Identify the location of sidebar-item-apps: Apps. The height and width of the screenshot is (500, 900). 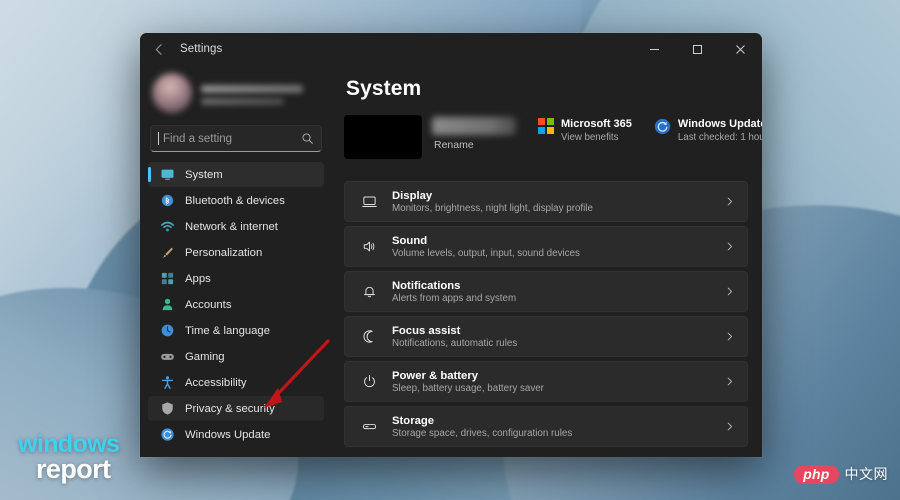
(236, 278).